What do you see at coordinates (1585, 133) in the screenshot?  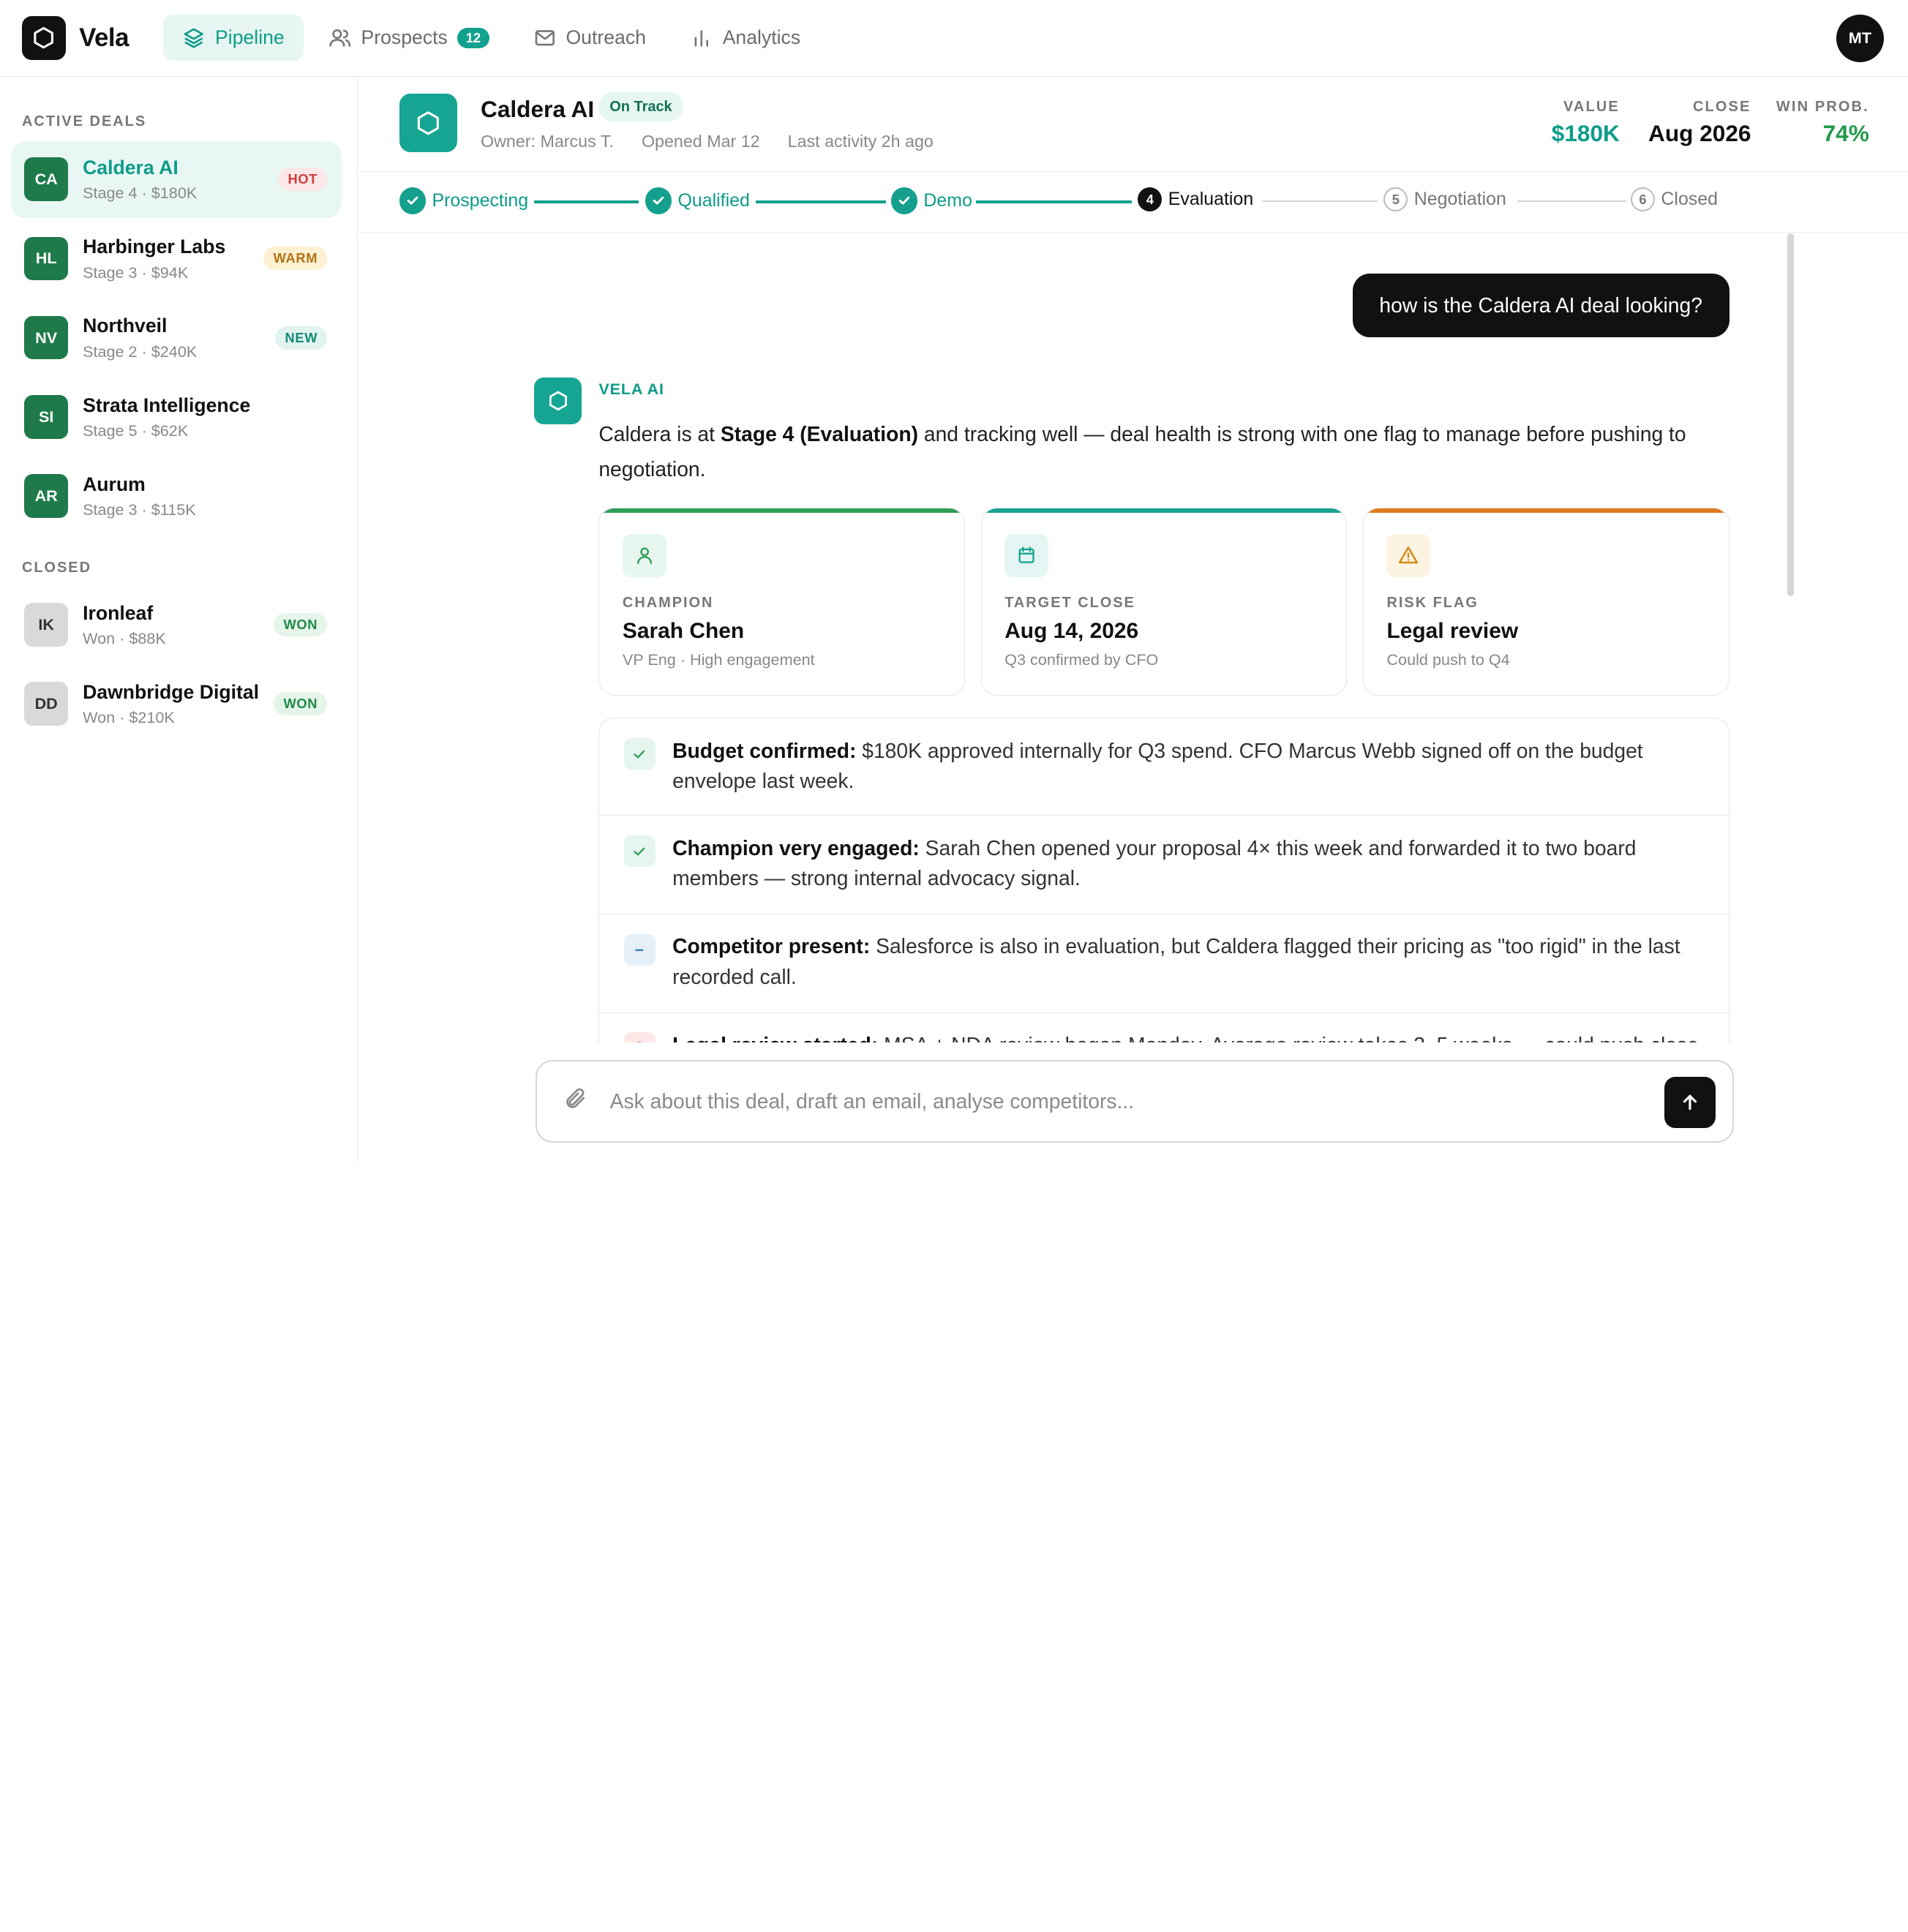 I see `metric-number: $180K` at bounding box center [1585, 133].